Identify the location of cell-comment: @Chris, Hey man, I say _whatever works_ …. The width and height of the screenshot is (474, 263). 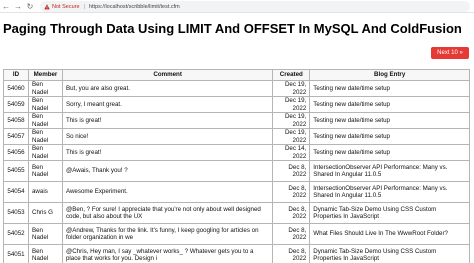
(167, 253).